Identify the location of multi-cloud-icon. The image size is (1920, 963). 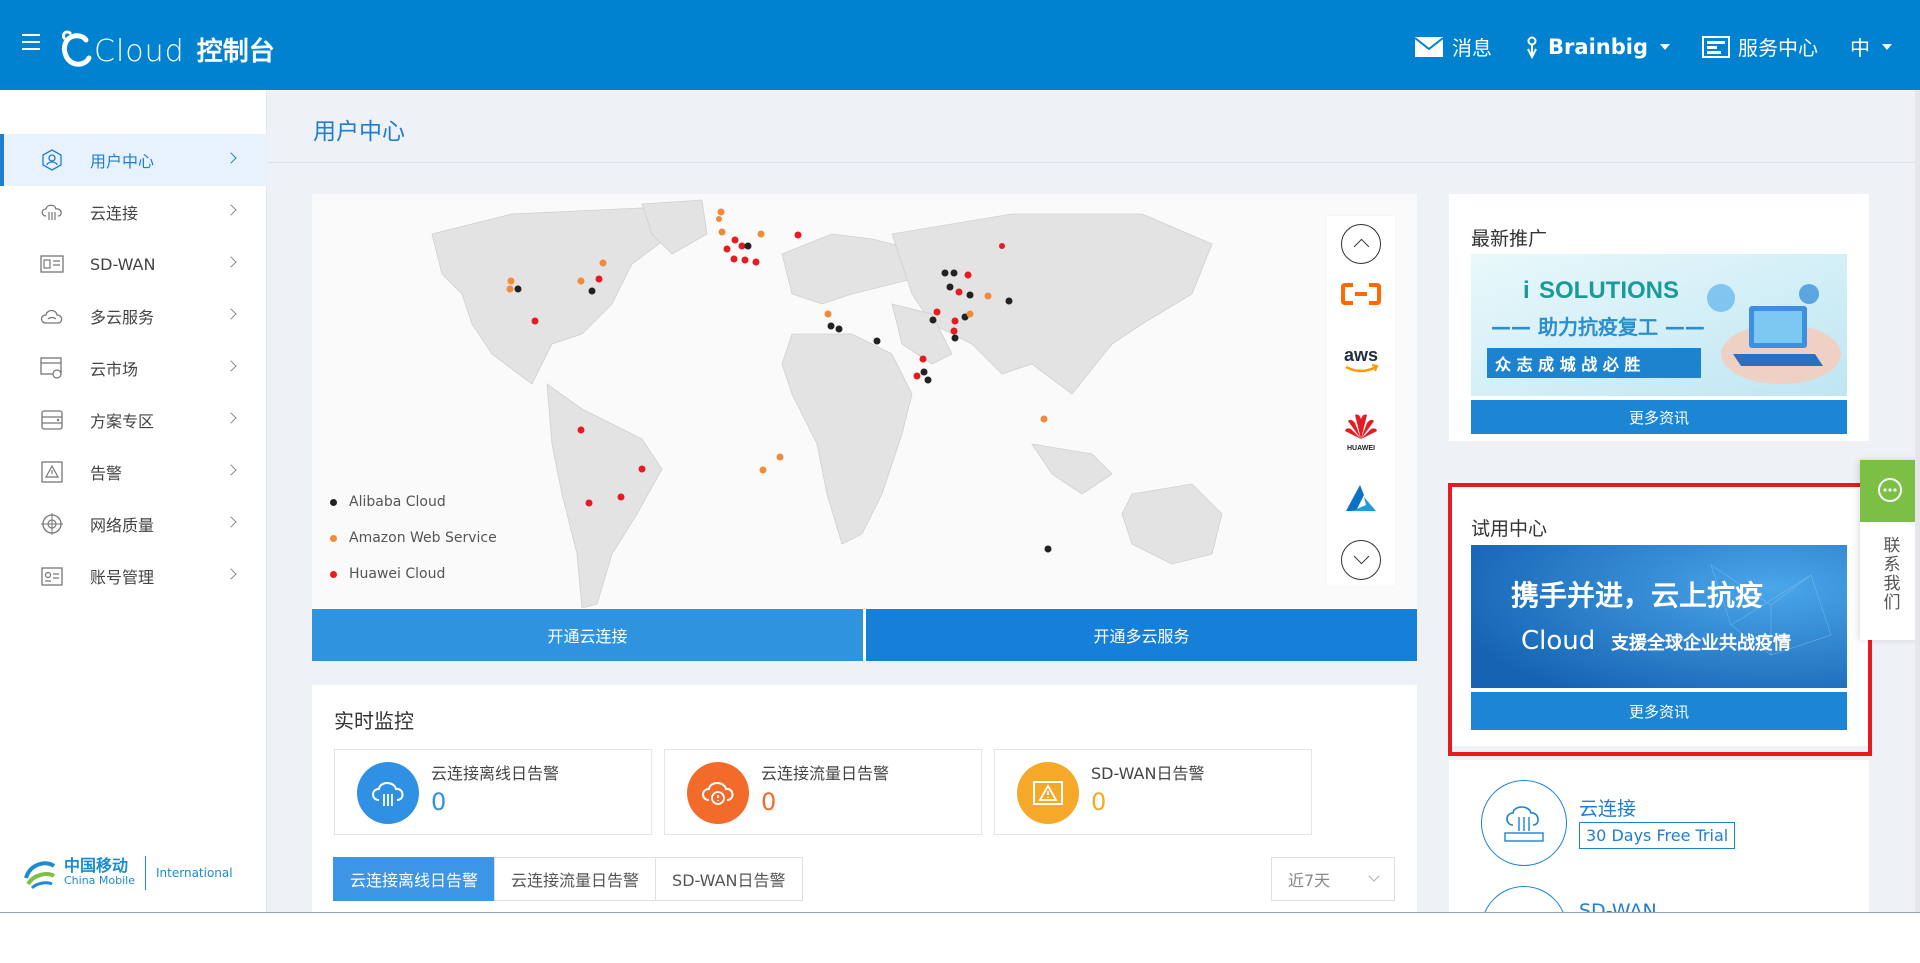
(52, 316).